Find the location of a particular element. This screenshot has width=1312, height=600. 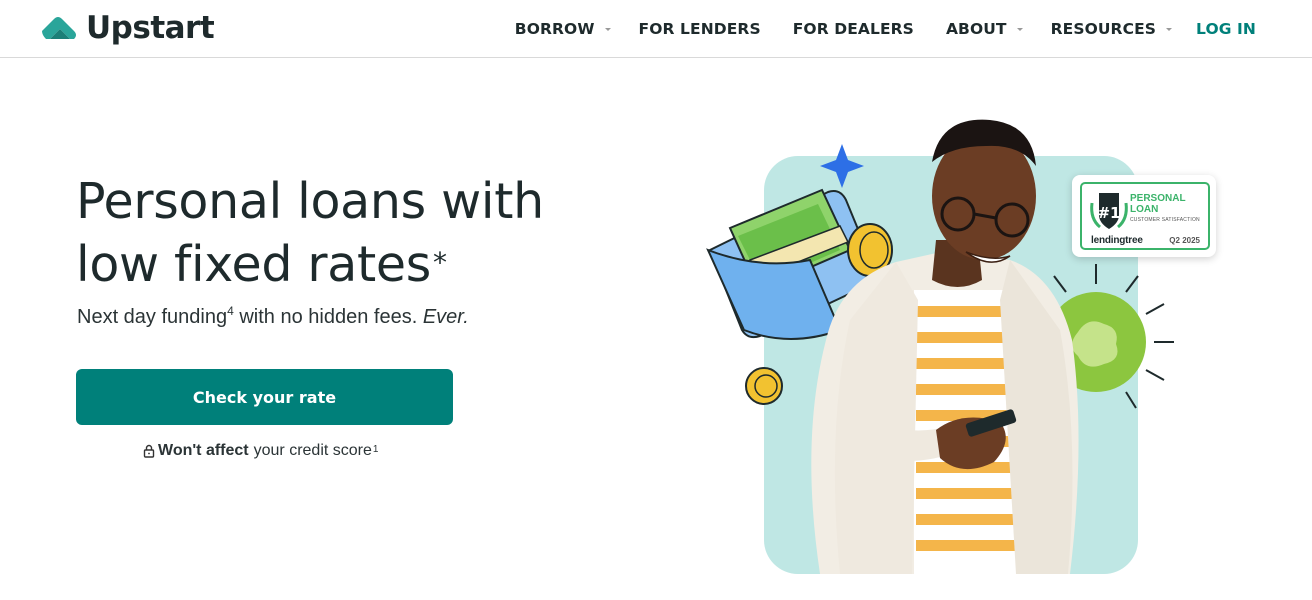

upstart-logo: Upstart is located at coordinates (127, 28).